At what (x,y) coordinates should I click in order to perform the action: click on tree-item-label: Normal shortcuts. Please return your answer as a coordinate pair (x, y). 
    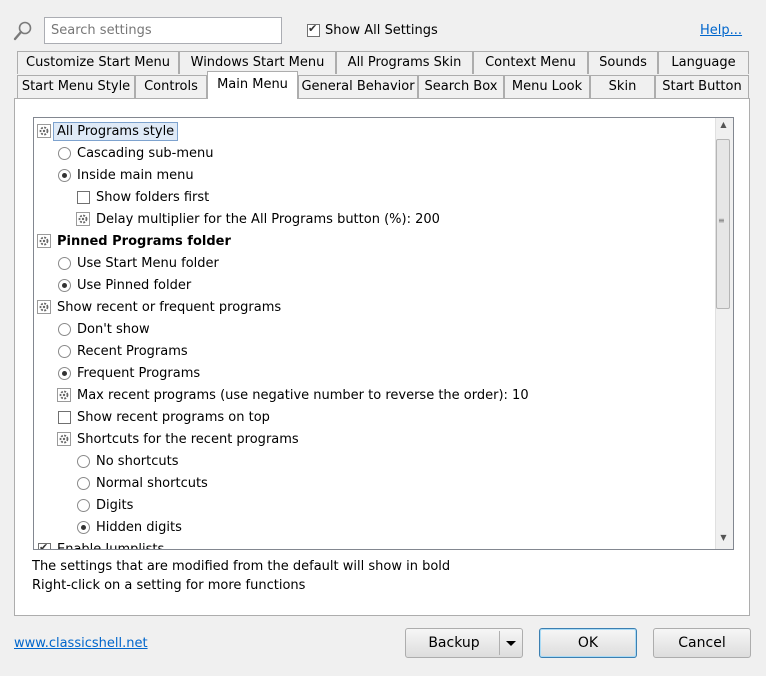
    Looking at the image, I should click on (152, 483).